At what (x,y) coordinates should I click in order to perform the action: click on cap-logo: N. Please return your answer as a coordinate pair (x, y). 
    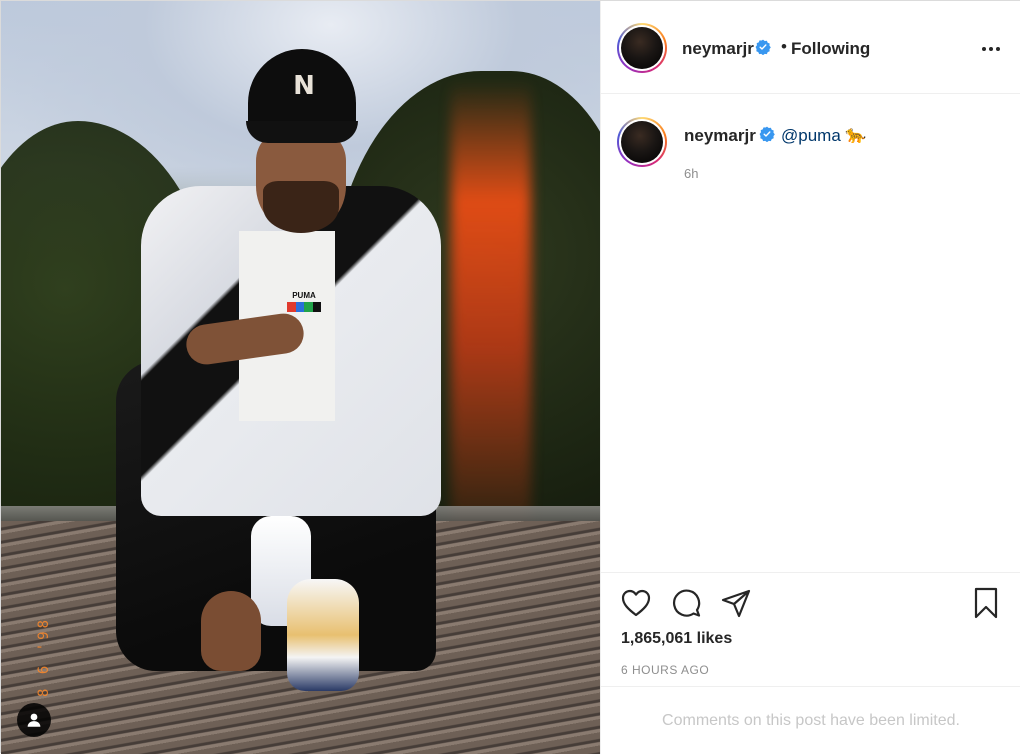
    Looking at the image, I should click on (304, 86).